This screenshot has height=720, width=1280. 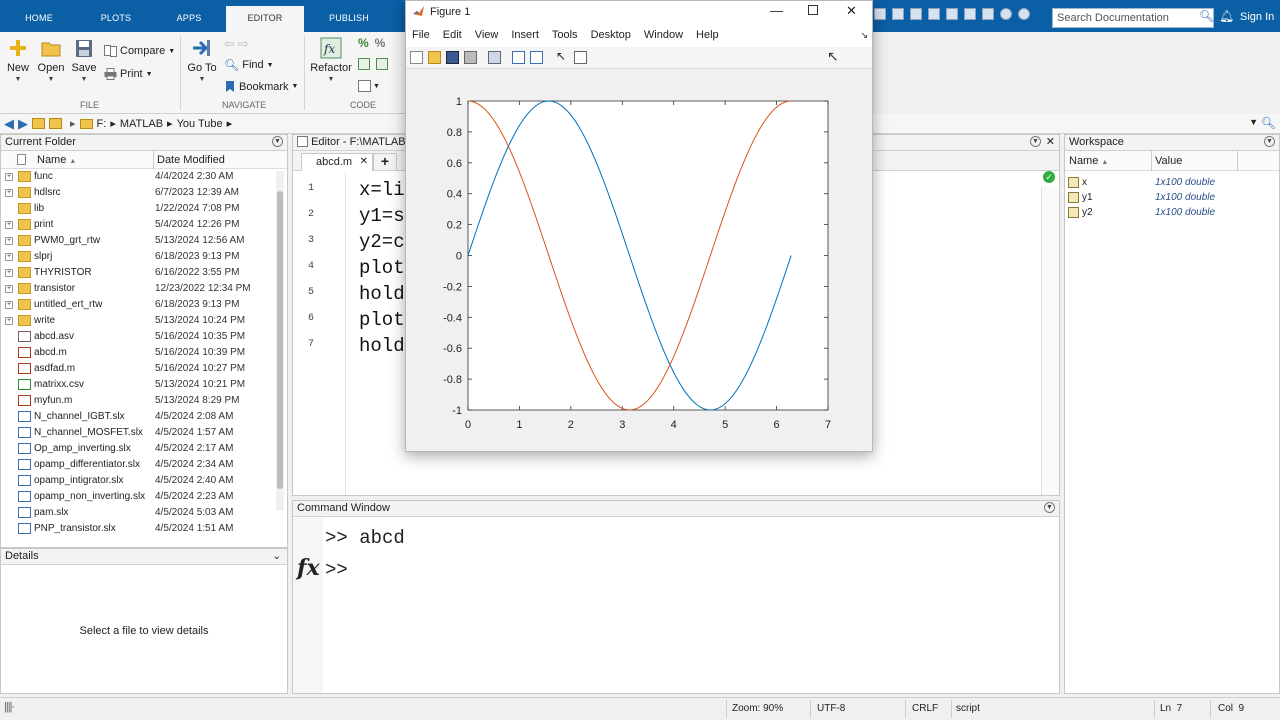 I want to click on folder-list-item: + print 5/4/2024 12:26 PM, so click(x=144, y=225).